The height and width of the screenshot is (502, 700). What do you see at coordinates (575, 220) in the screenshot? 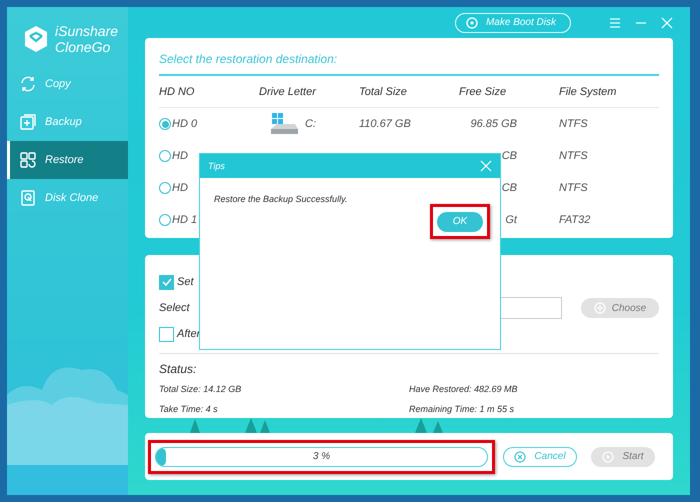
I see `table-cell-text: FAT32` at bounding box center [575, 220].